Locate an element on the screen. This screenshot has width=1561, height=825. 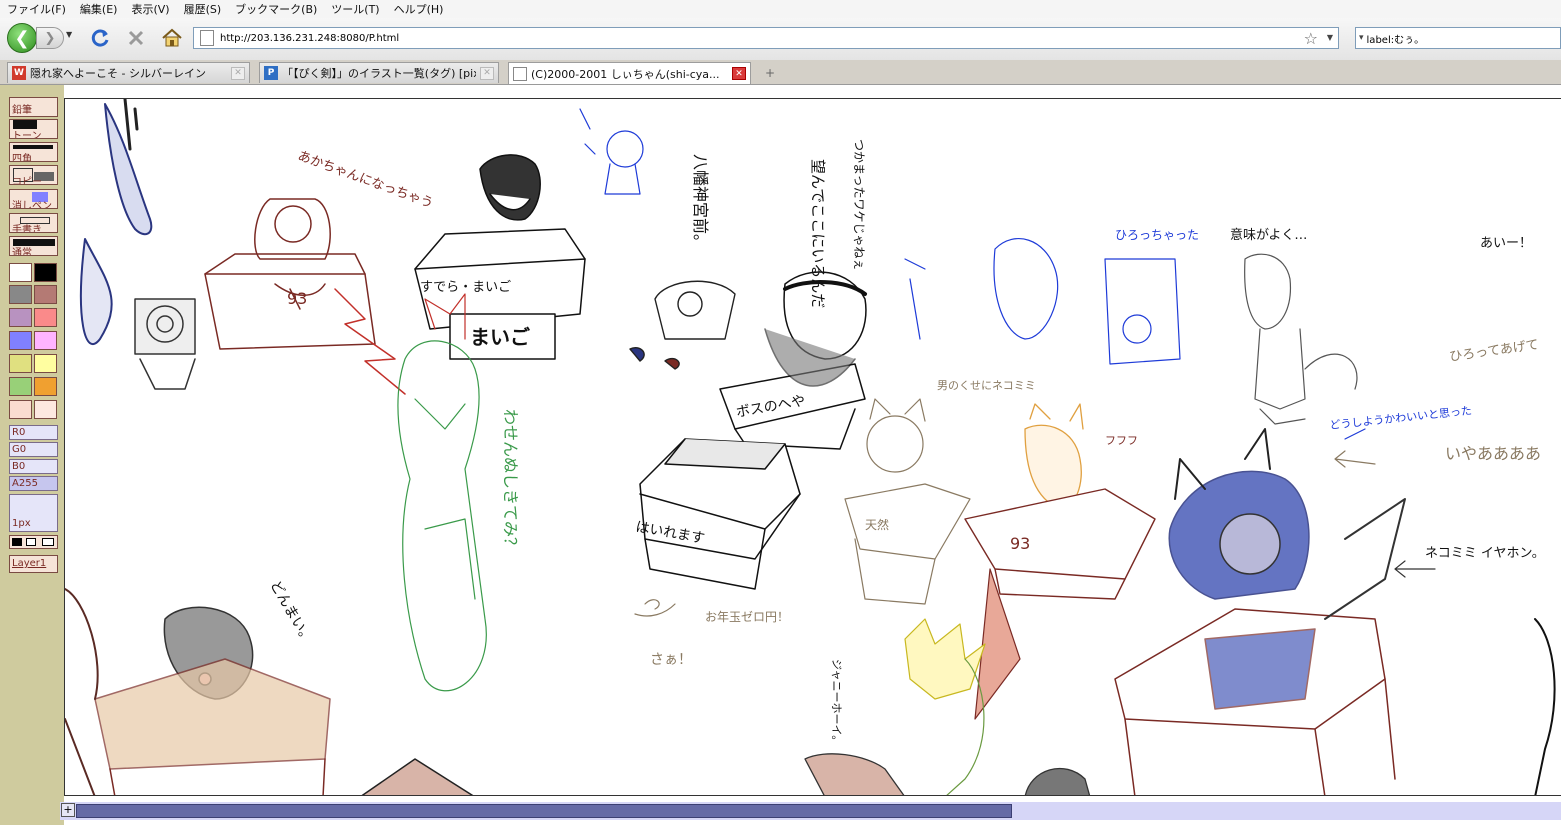
tool-mode-button: 通常 is located at coordinates (33, 246).